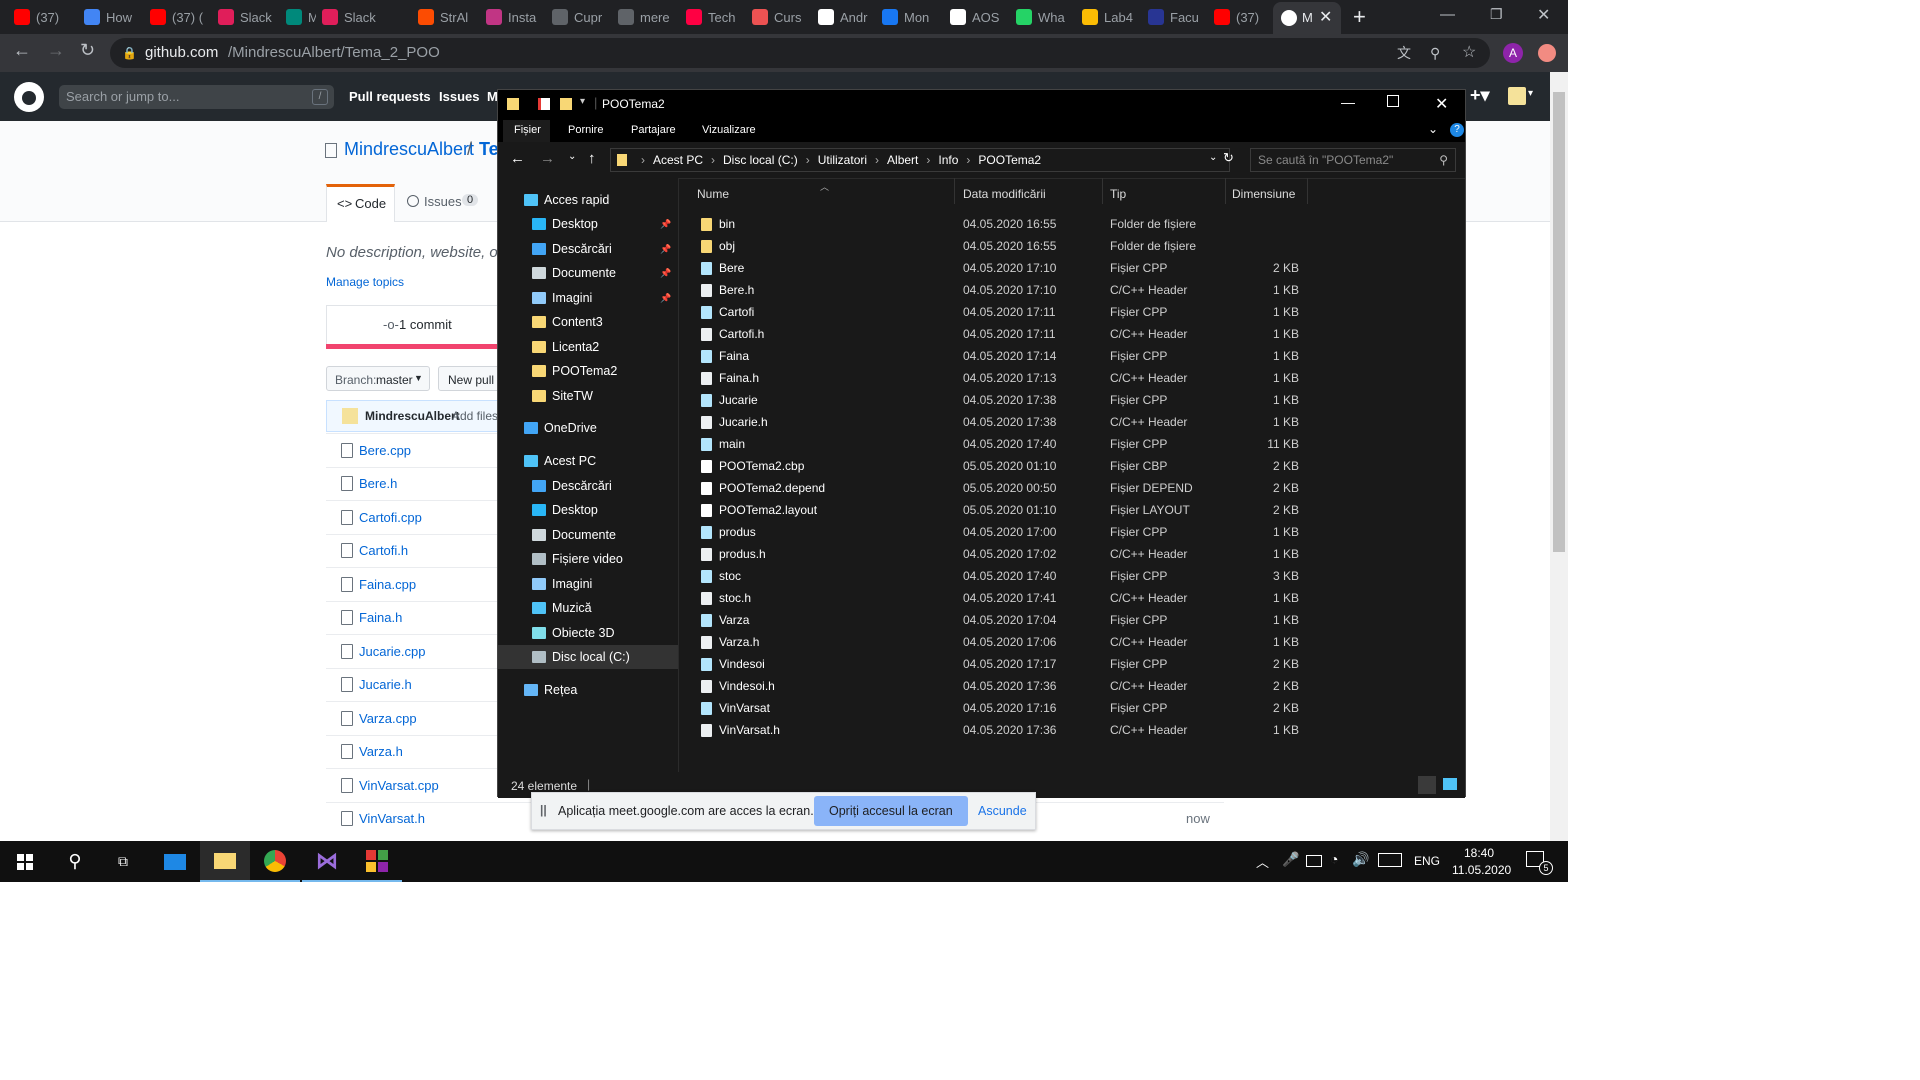  I want to click on translate-icon: 文, so click(1404, 53).